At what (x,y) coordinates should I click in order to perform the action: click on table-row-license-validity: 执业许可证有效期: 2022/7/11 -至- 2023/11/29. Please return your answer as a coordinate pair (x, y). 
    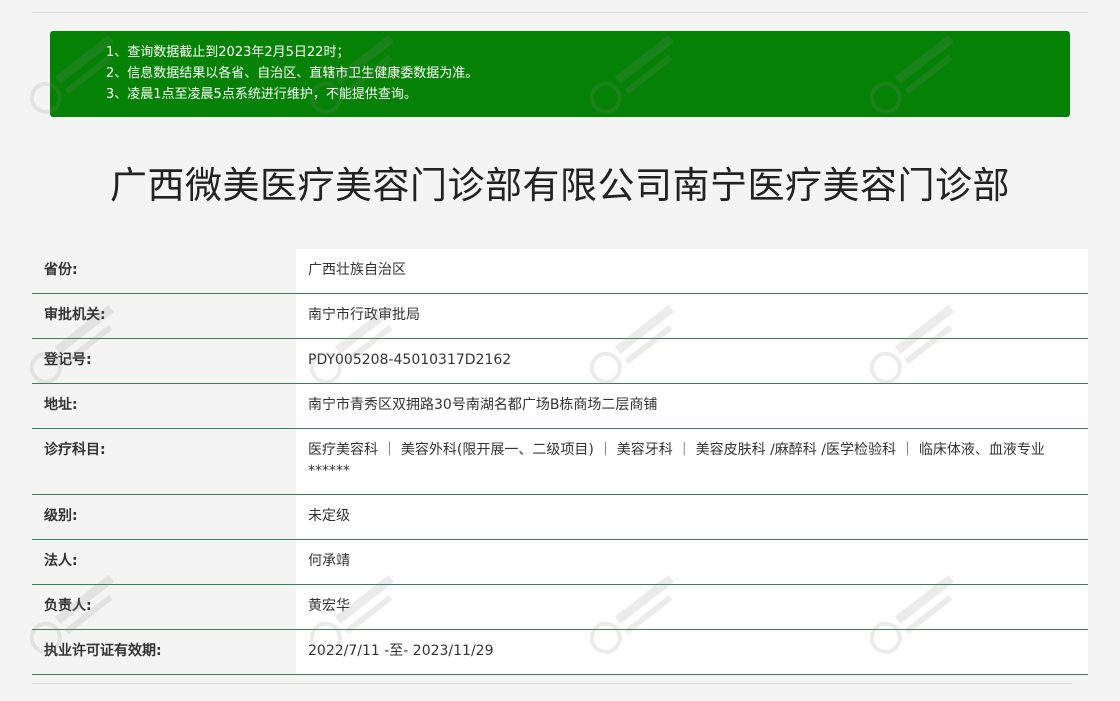
    Looking at the image, I should click on (560, 652).